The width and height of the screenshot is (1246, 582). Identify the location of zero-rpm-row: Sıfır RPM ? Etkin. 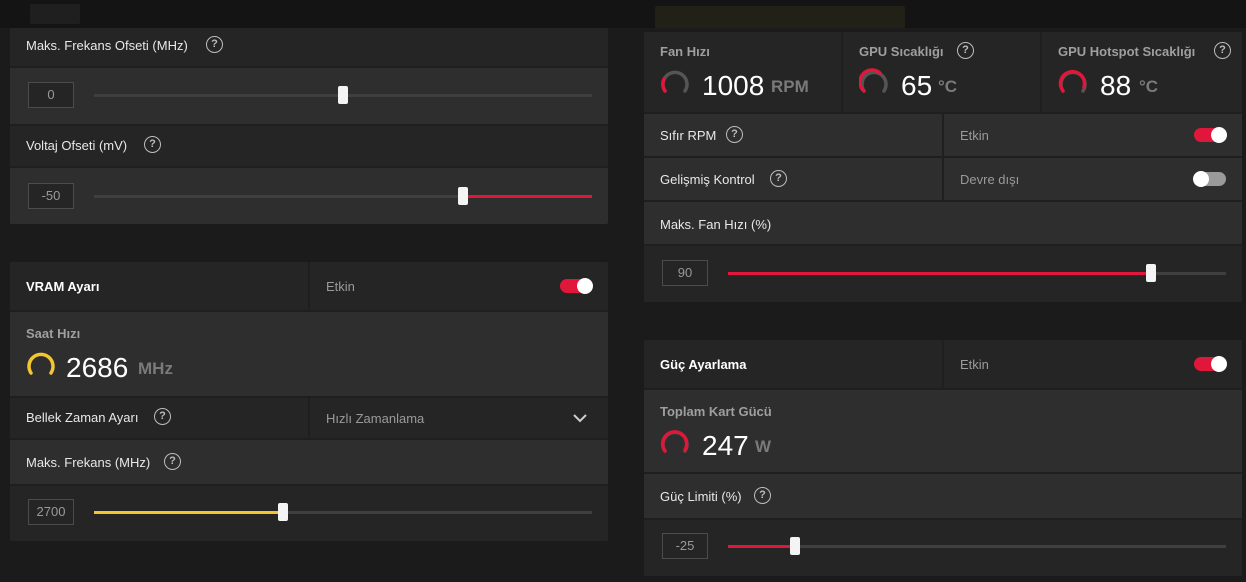
(943, 135).